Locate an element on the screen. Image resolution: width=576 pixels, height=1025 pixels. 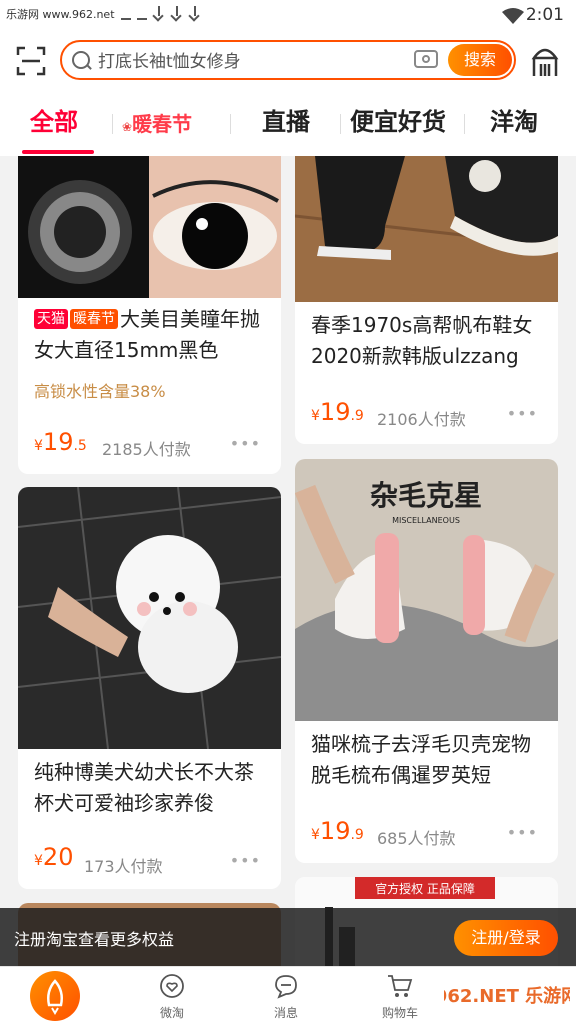
status-time: 2:01 is located at coordinates (544, 15).